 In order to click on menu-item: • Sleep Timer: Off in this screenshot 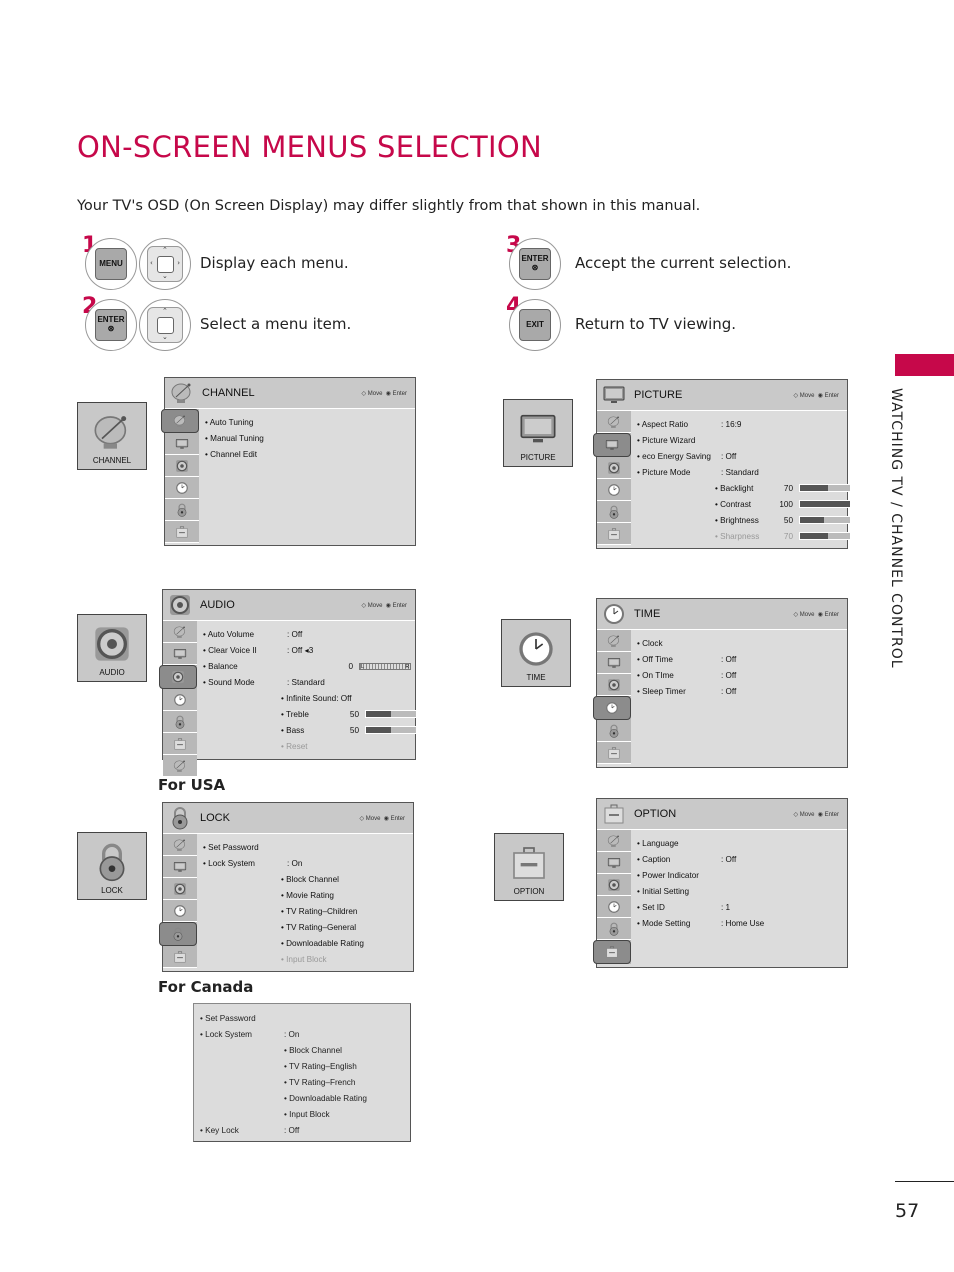, I will do `click(742, 691)`.